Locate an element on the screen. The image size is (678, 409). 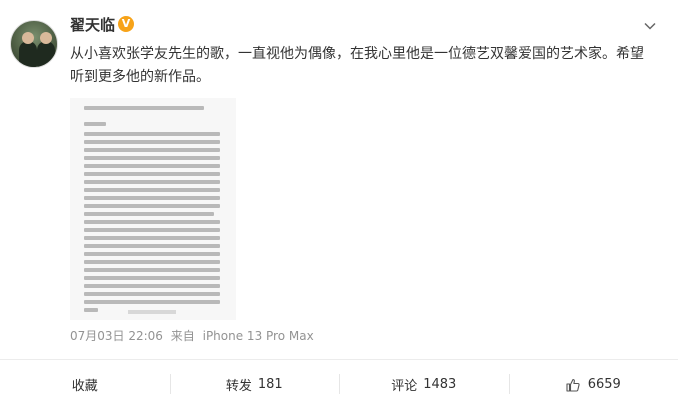
comment-button: 评论 1483 is located at coordinates (424, 384).